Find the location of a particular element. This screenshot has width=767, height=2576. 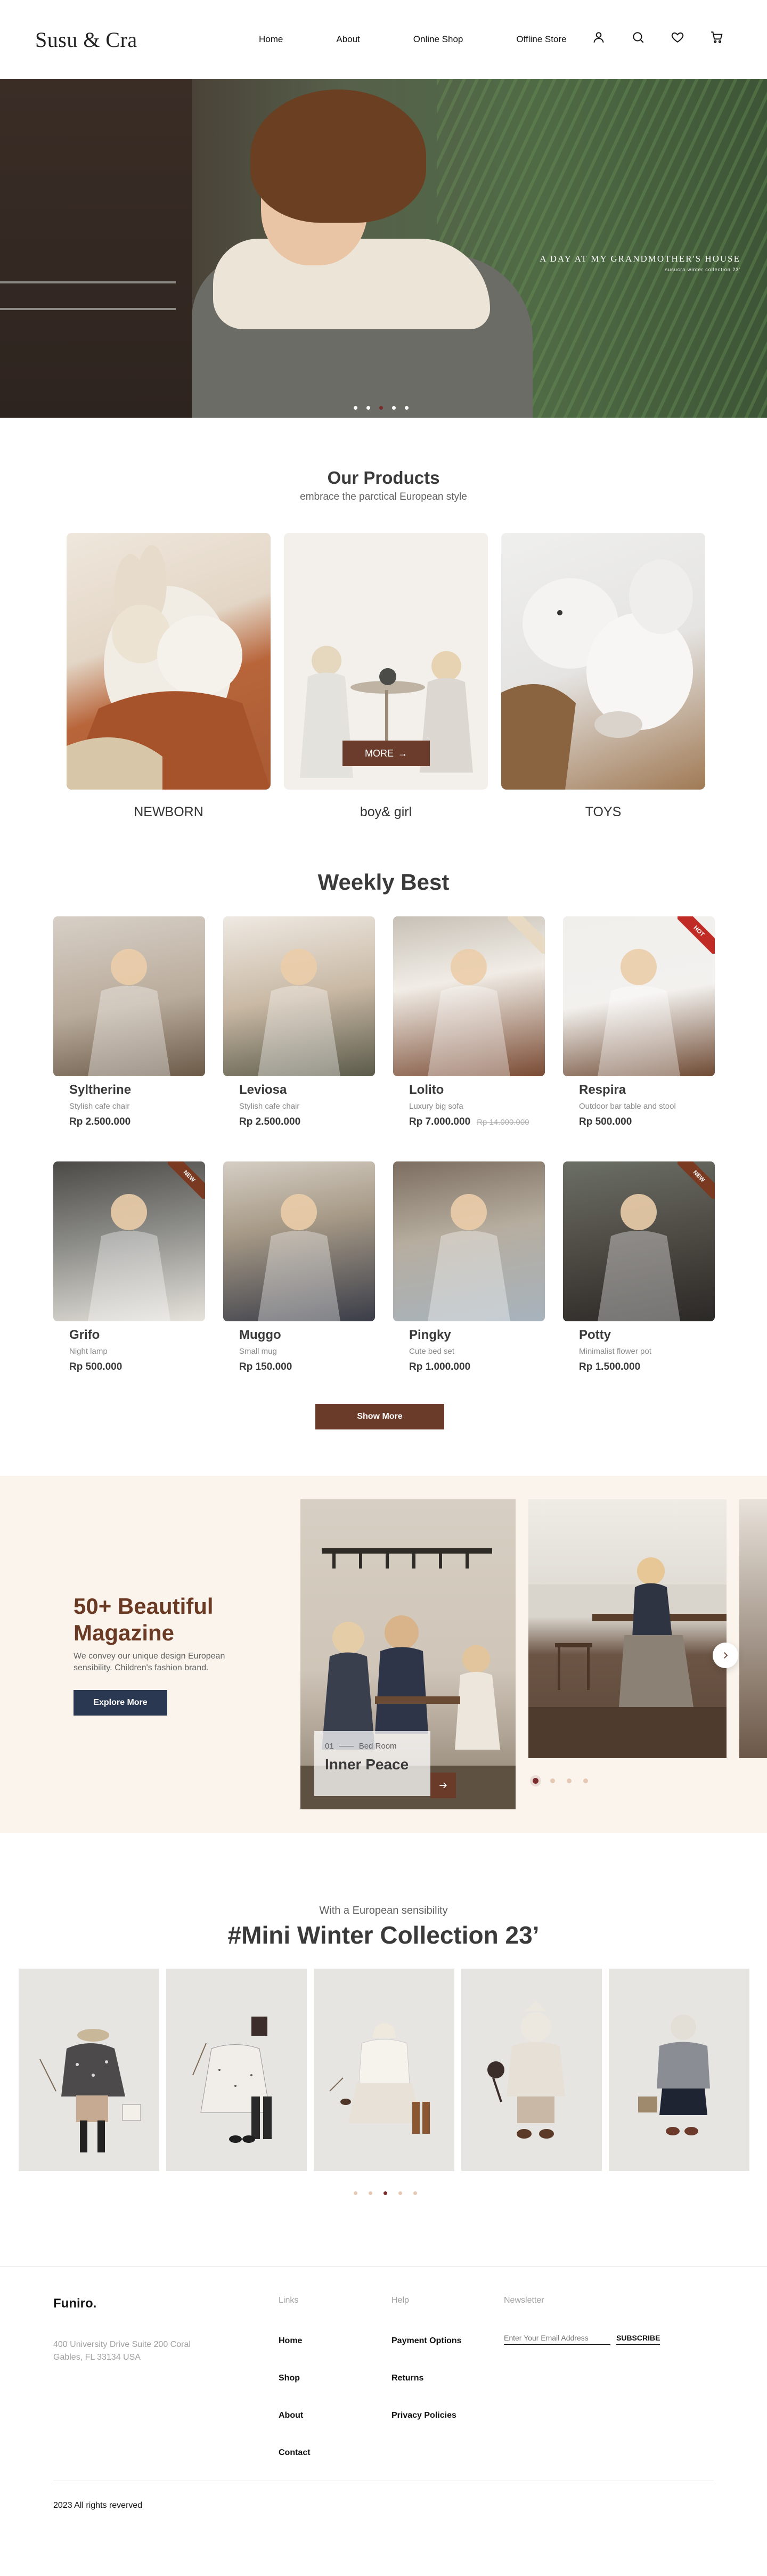

footer-link-privacy-policies: Privacy Policies is located at coordinates (423, 2415).